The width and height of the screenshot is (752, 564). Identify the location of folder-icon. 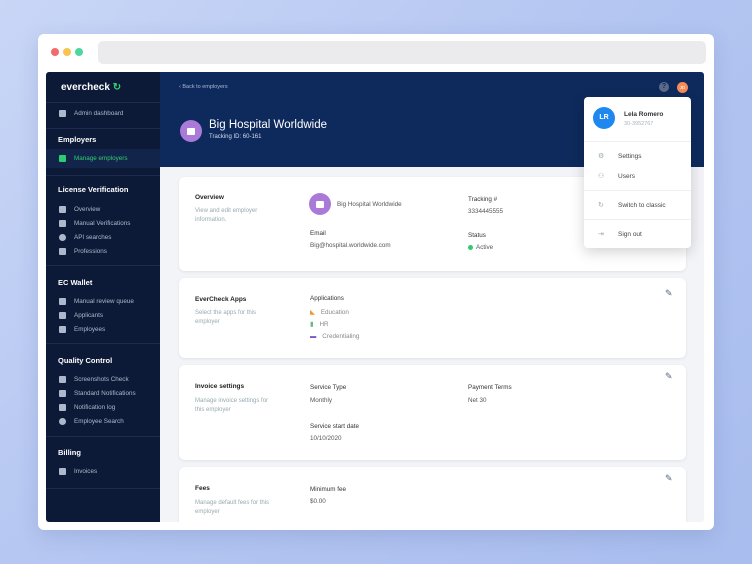
(62, 158).